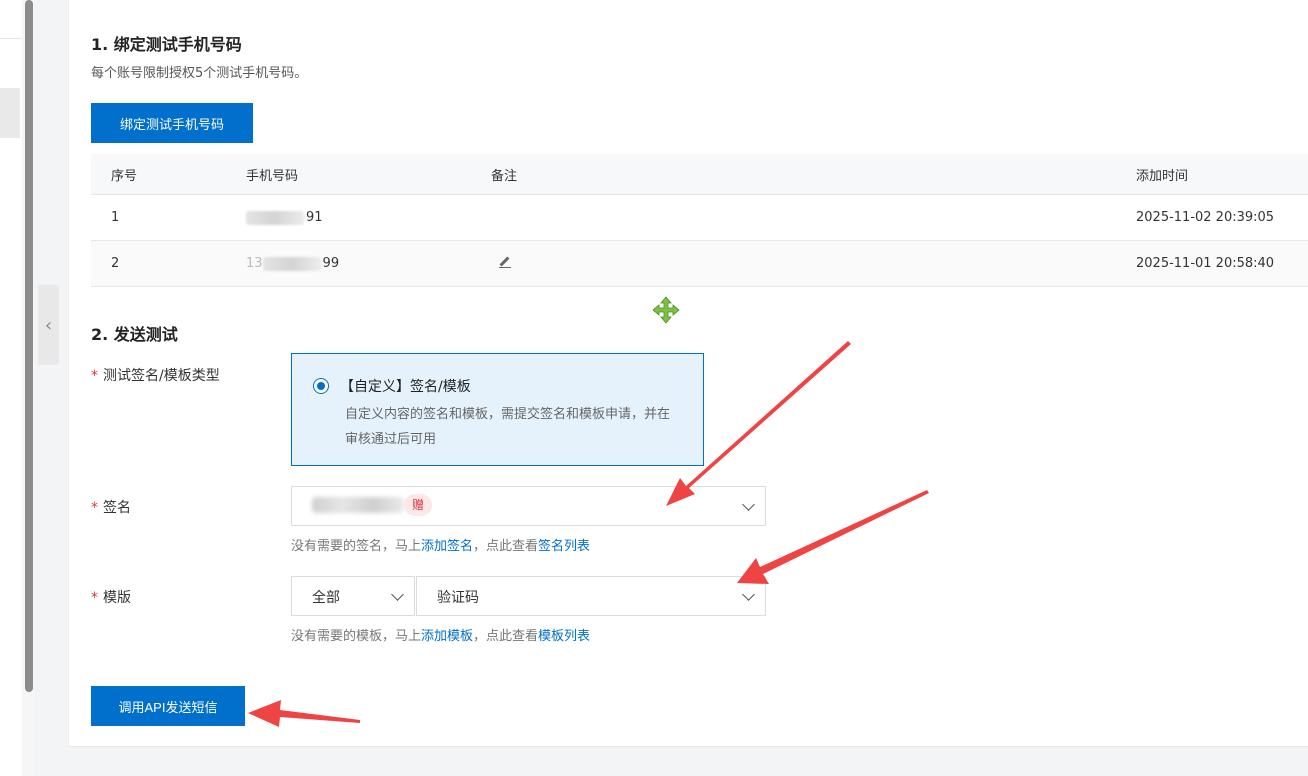 The height and width of the screenshot is (776, 1308). What do you see at coordinates (254, 263) in the screenshot?
I see `phone-prefix: 13` at bounding box center [254, 263].